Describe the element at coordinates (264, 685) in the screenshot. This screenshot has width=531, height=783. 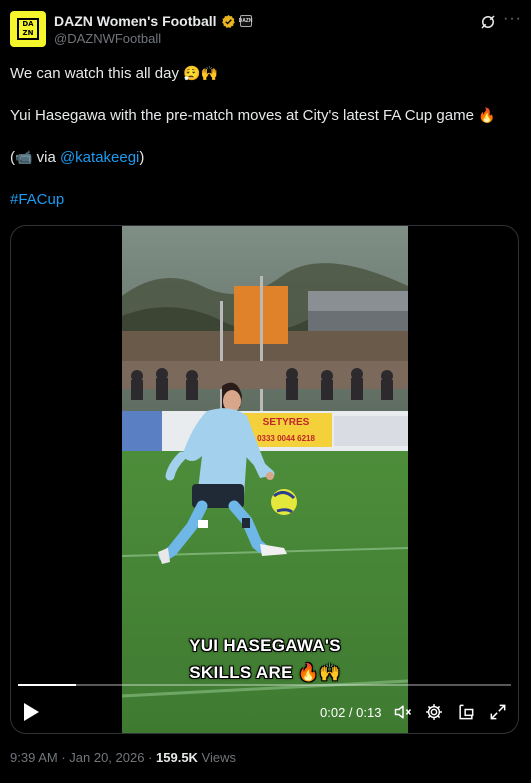
I see `progress-bar` at that location.